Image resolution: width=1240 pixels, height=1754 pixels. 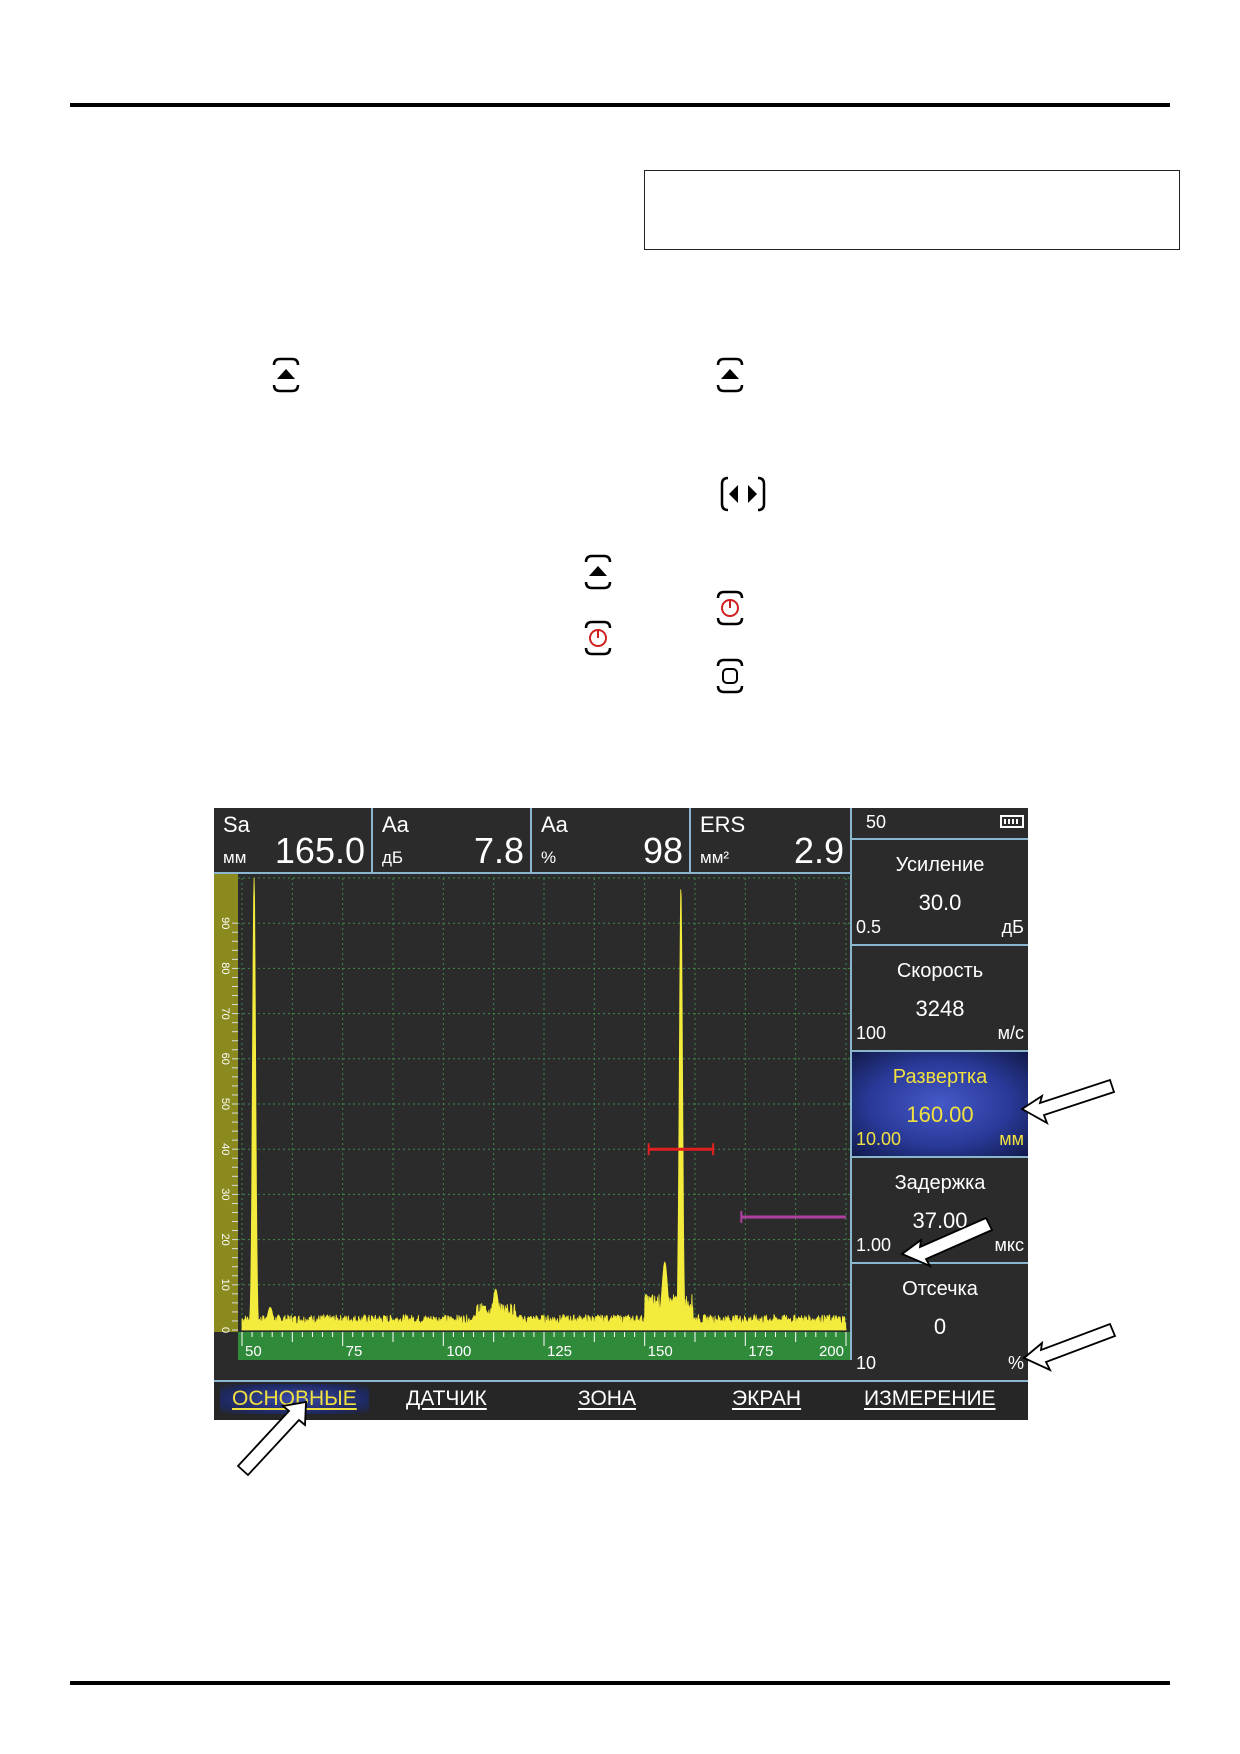 What do you see at coordinates (620, 105) in the screenshot?
I see `top-rule` at bounding box center [620, 105].